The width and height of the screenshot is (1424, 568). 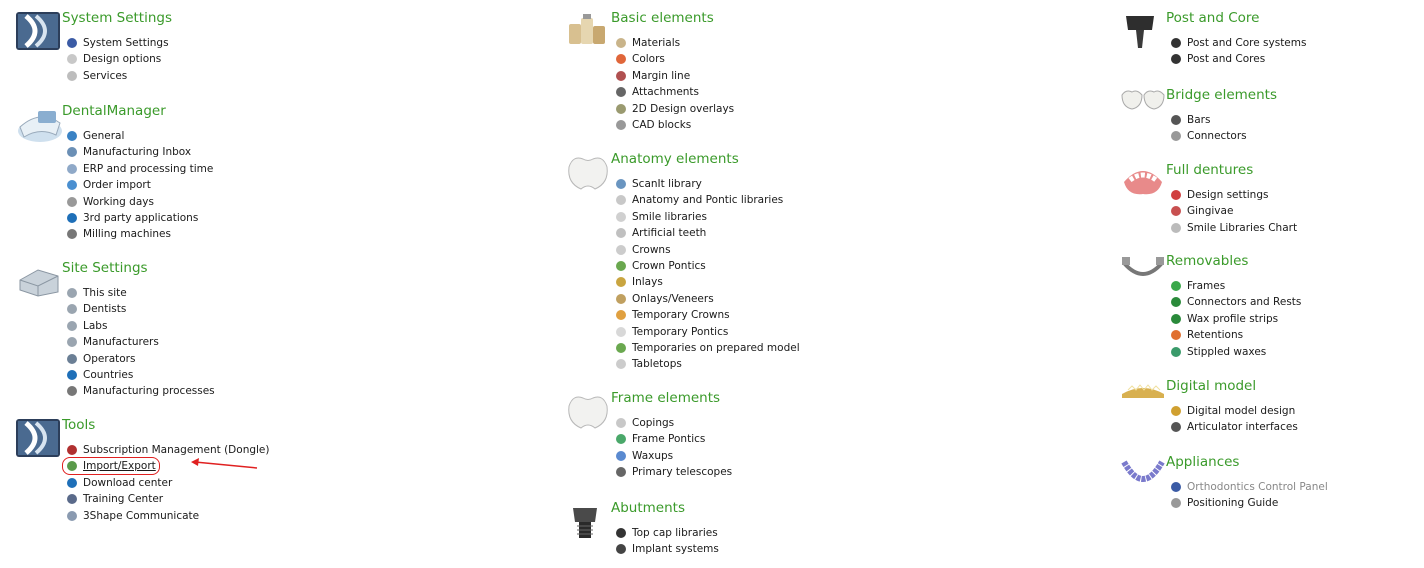 I want to click on link-primary-telescopes: Primary telescopes, so click(x=673, y=472).